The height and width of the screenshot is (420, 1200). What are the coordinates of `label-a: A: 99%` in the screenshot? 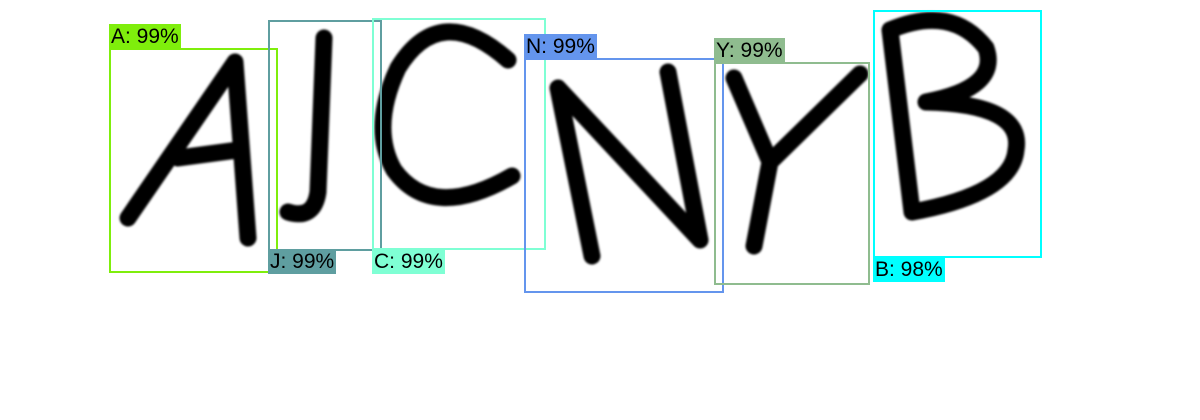 It's located at (145, 36).